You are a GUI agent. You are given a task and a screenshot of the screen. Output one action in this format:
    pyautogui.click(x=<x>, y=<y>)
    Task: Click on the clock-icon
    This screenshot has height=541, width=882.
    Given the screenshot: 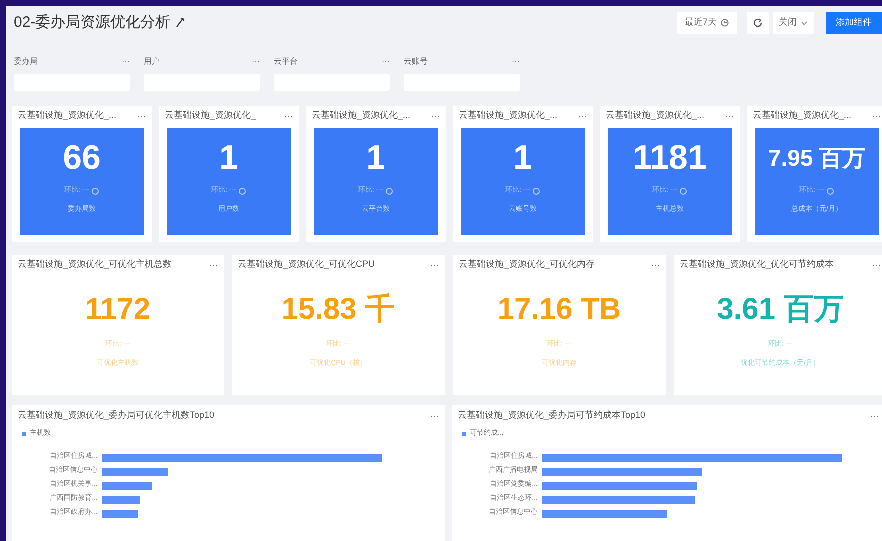 What is the action you would take?
    pyautogui.click(x=725, y=23)
    